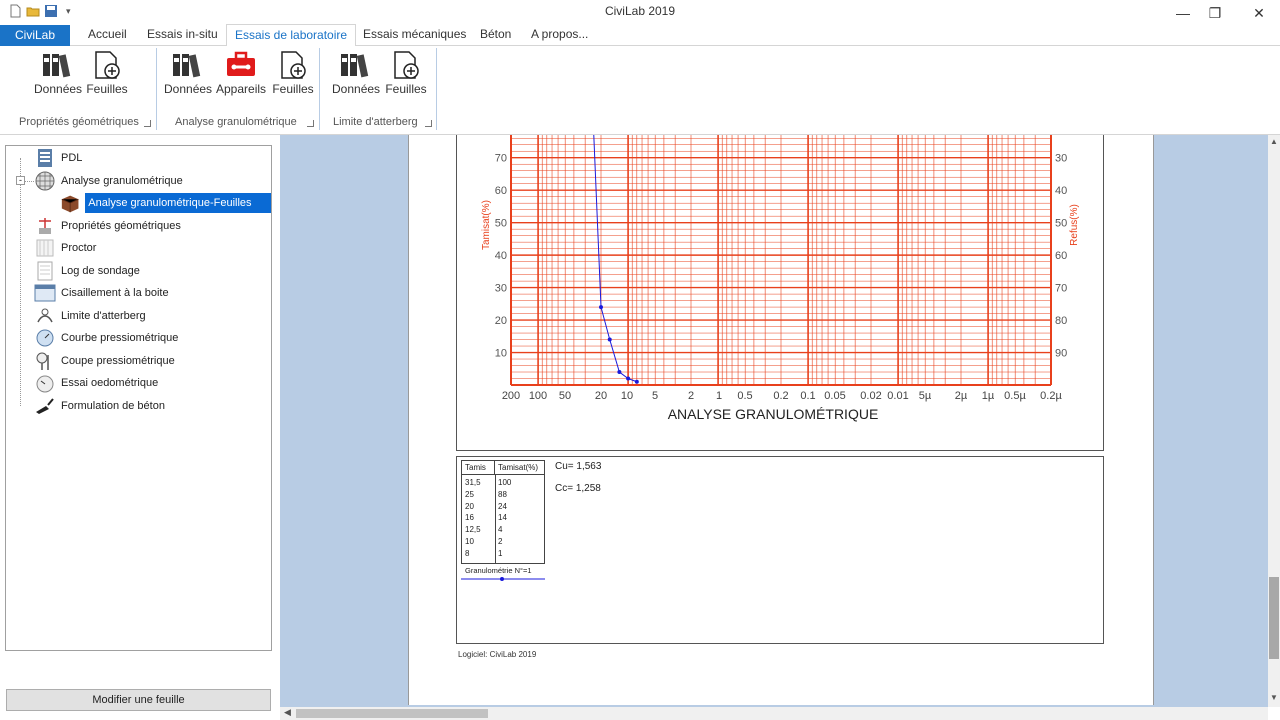 The image size is (1280, 720). What do you see at coordinates (375, 122) in the screenshot?
I see `group-label-atterberg: Limite d'atterberg` at bounding box center [375, 122].